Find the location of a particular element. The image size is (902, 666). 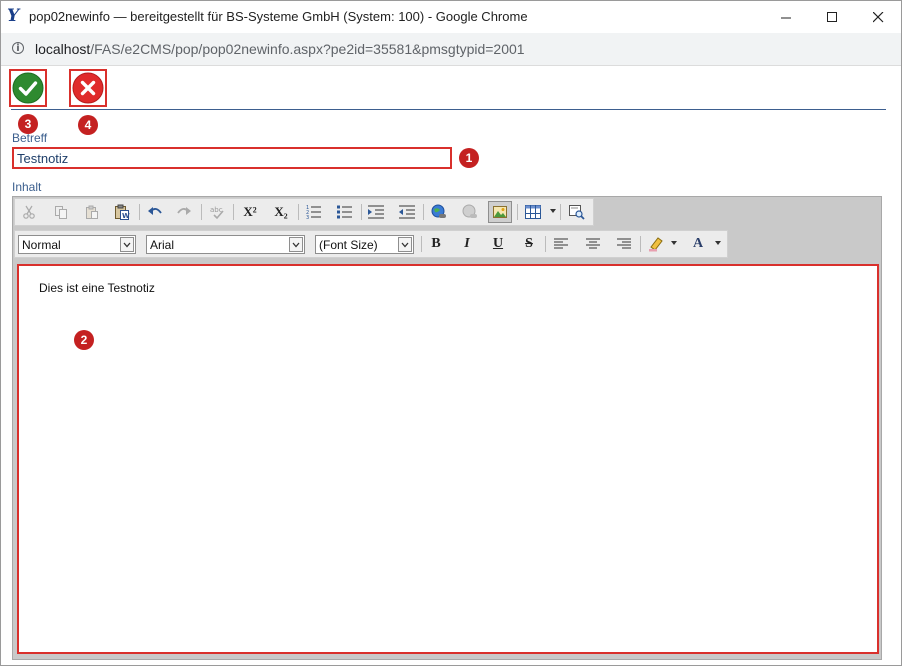

table-icon is located at coordinates (533, 212).